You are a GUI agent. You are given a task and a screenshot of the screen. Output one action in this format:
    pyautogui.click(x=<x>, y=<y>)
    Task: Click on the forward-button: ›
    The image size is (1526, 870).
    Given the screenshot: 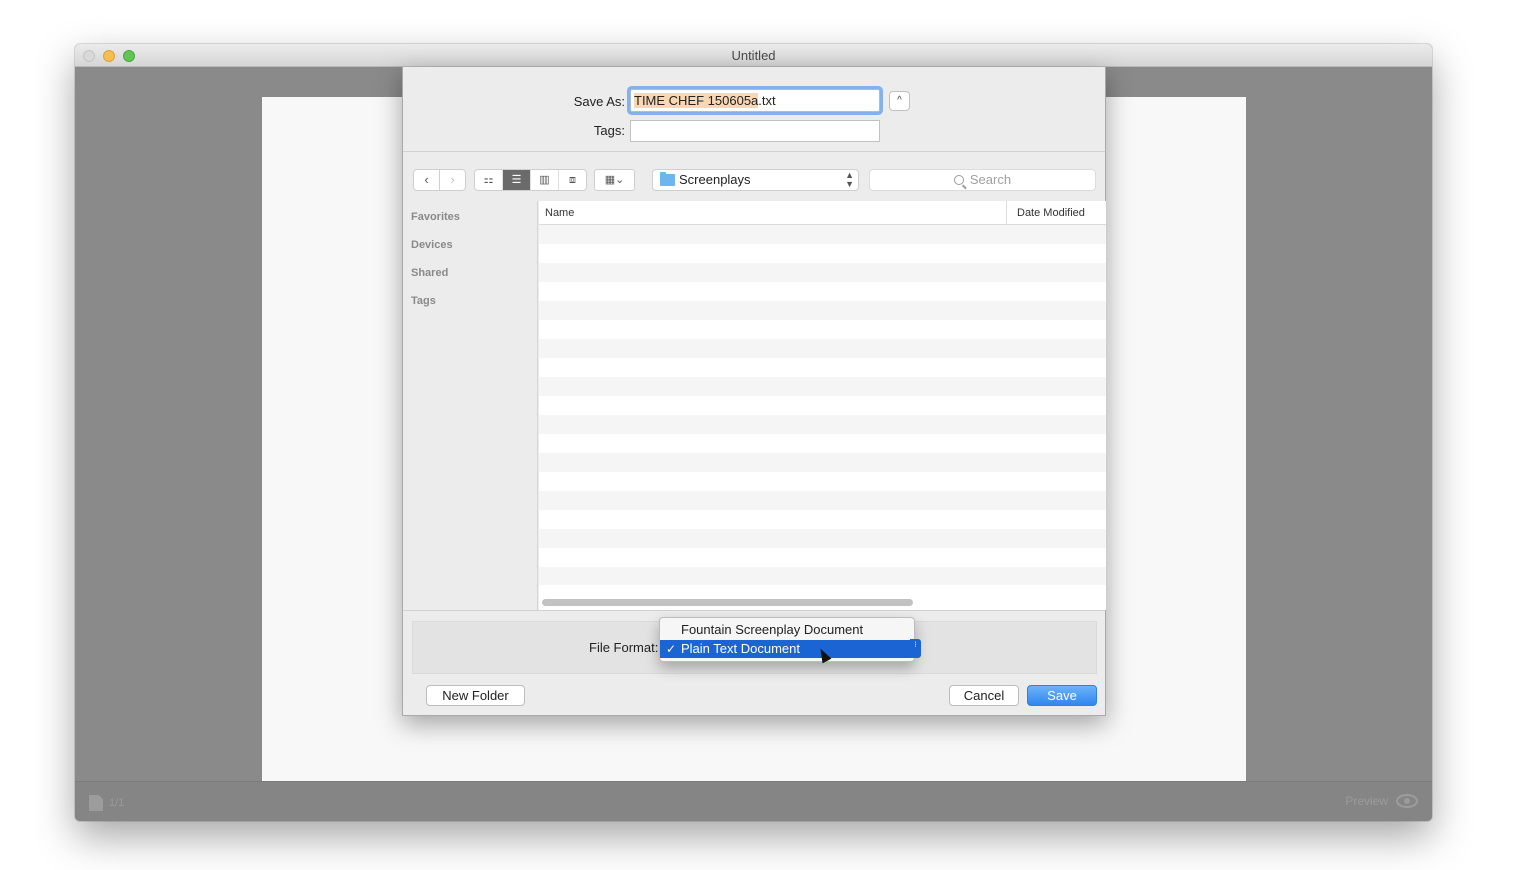 What is the action you would take?
    pyautogui.click(x=452, y=180)
    